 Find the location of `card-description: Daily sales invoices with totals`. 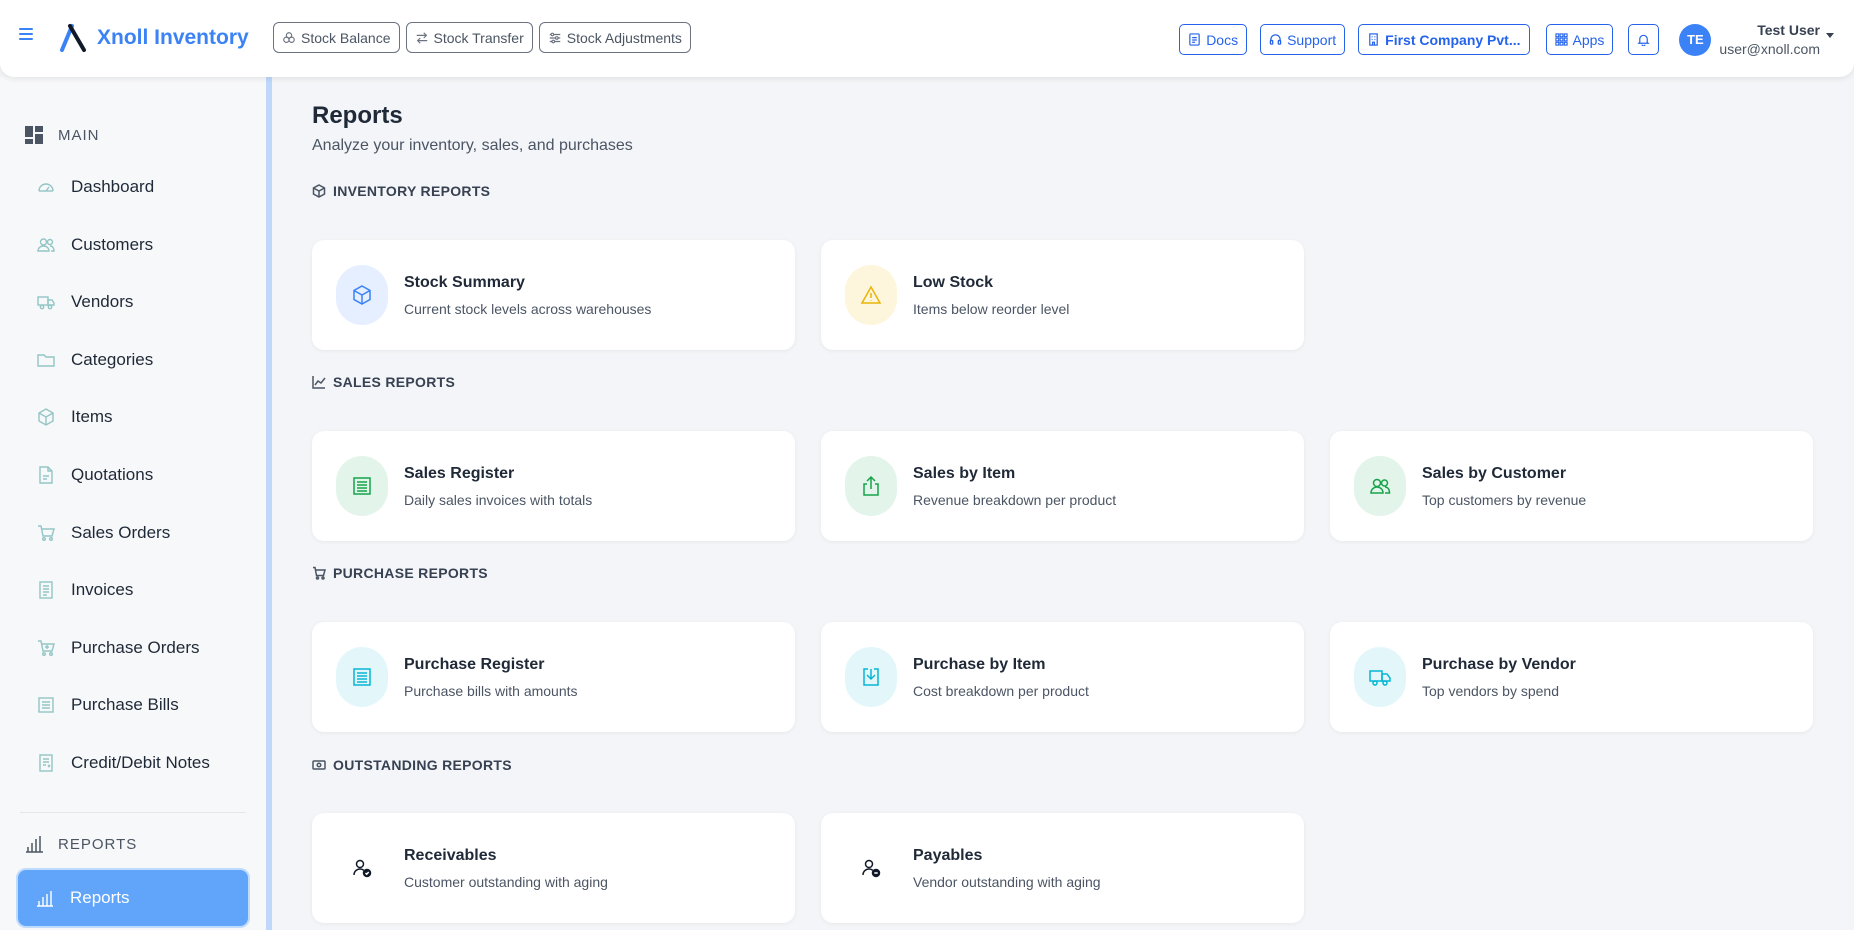

card-description: Daily sales invoices with totals is located at coordinates (498, 499).